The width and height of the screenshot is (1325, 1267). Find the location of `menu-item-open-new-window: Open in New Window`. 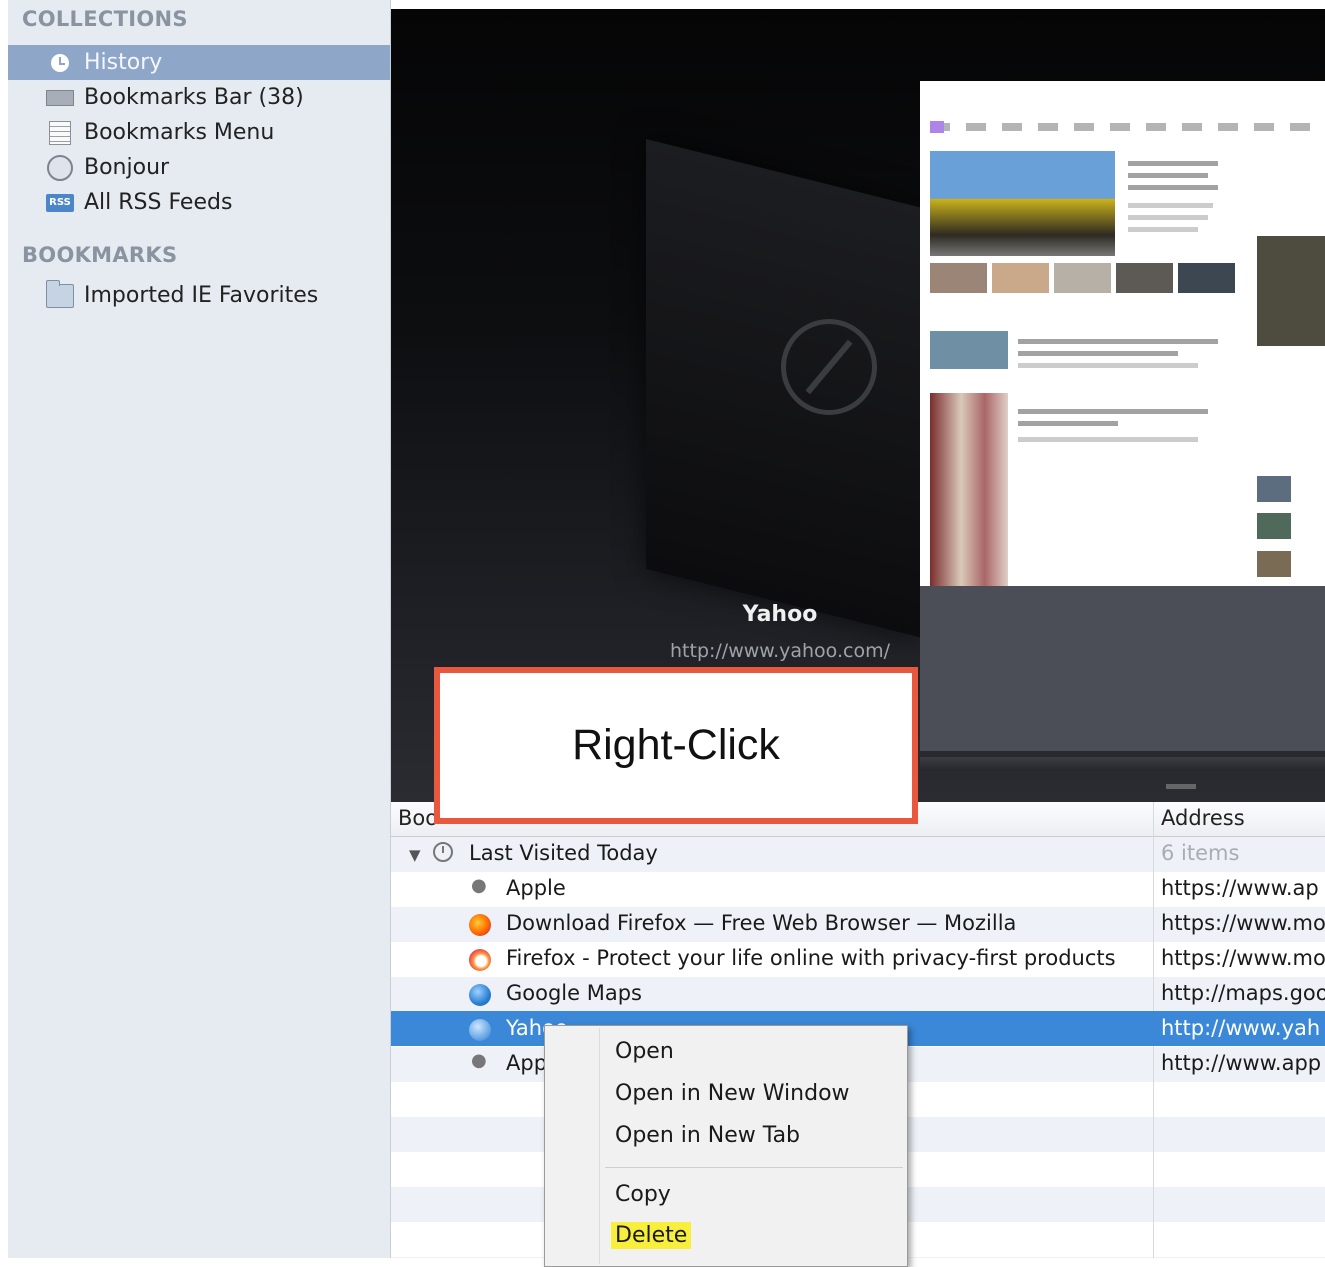

menu-item-open-new-window: Open in New Window is located at coordinates (732, 1093).